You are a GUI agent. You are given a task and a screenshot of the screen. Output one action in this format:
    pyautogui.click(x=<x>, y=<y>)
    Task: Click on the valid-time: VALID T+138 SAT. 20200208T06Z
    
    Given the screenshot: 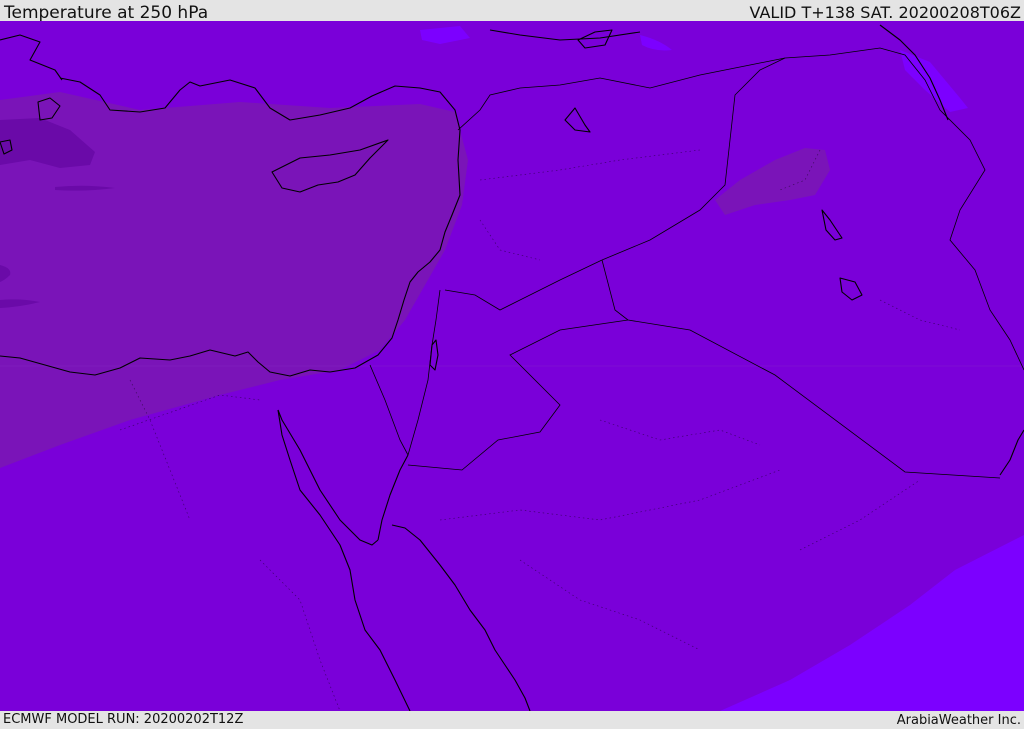 What is the action you would take?
    pyautogui.click(x=885, y=12)
    